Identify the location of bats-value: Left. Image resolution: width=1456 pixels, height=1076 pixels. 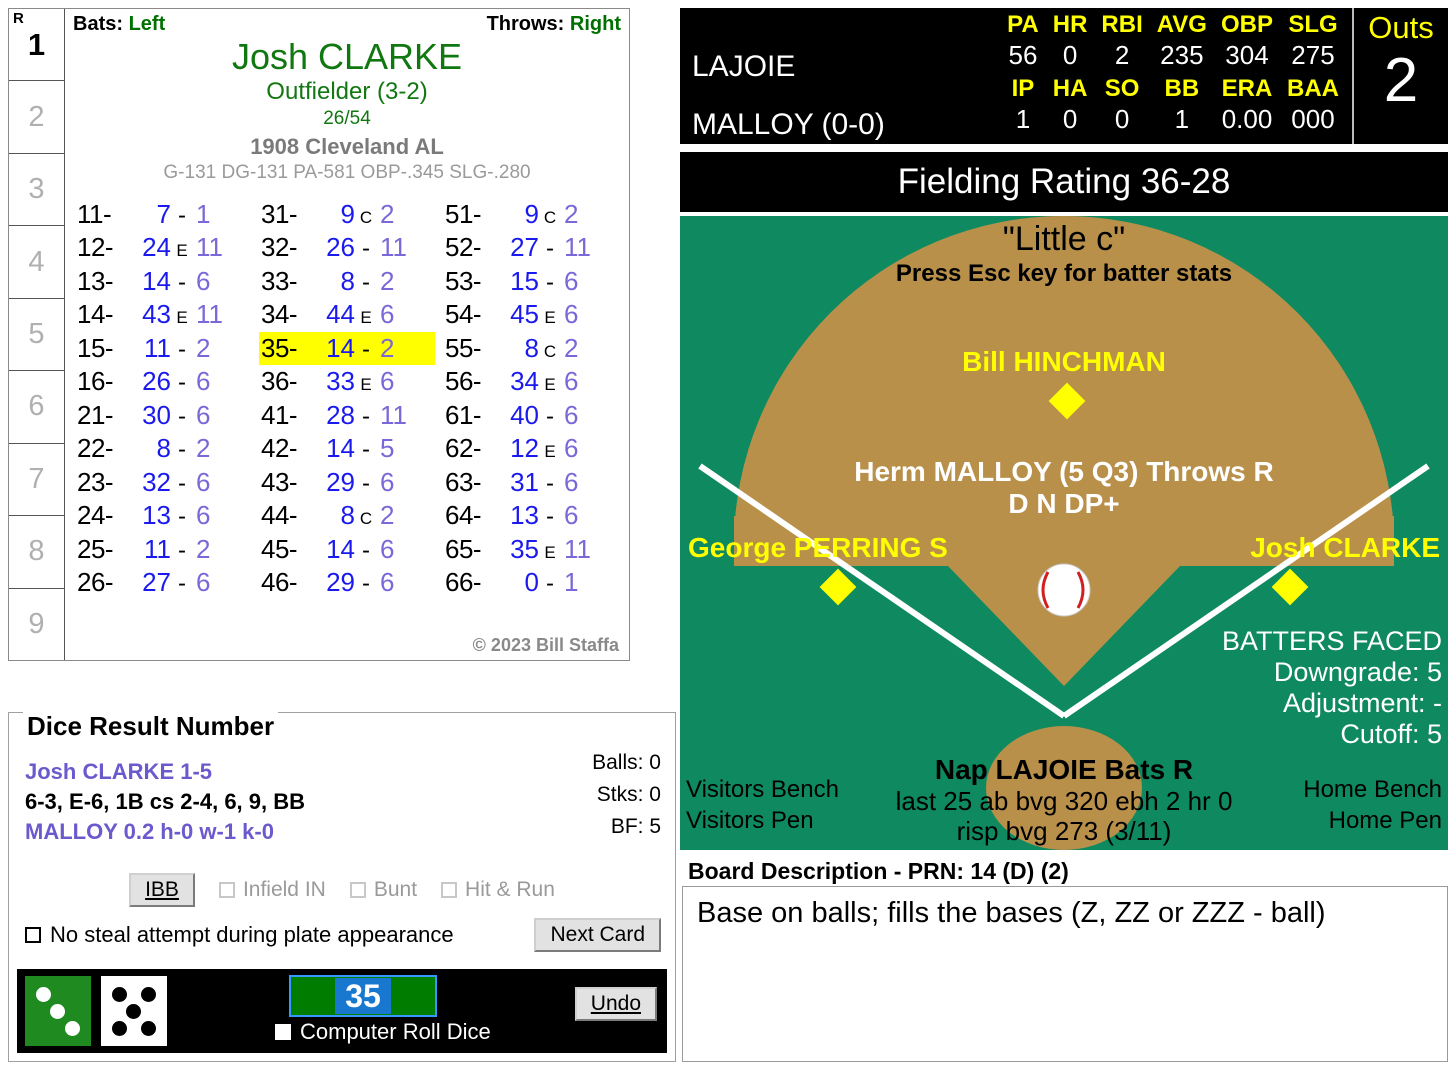
(147, 24).